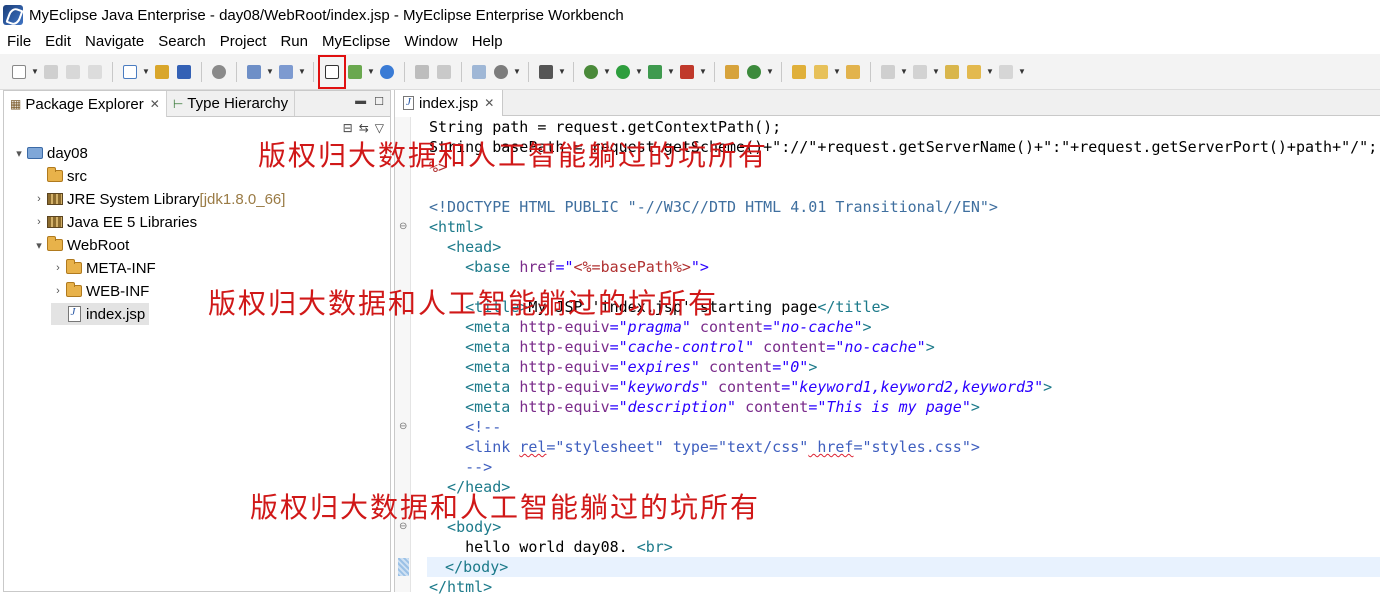 Image resolution: width=1380 pixels, height=597 pixels. I want to click on menu-search: Search, so click(182, 42).